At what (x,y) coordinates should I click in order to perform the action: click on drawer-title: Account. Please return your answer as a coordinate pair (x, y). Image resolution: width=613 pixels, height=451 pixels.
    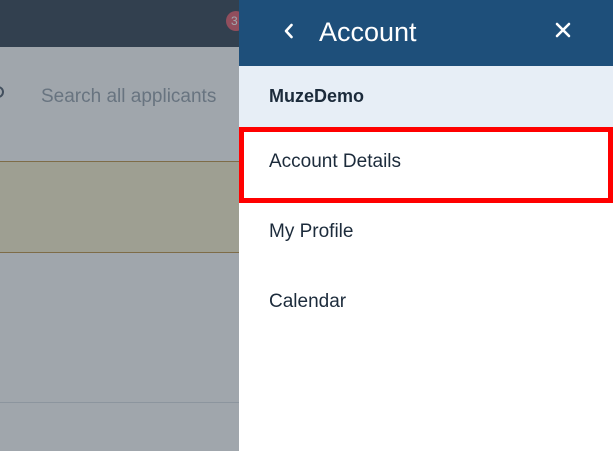
    Looking at the image, I should click on (368, 32).